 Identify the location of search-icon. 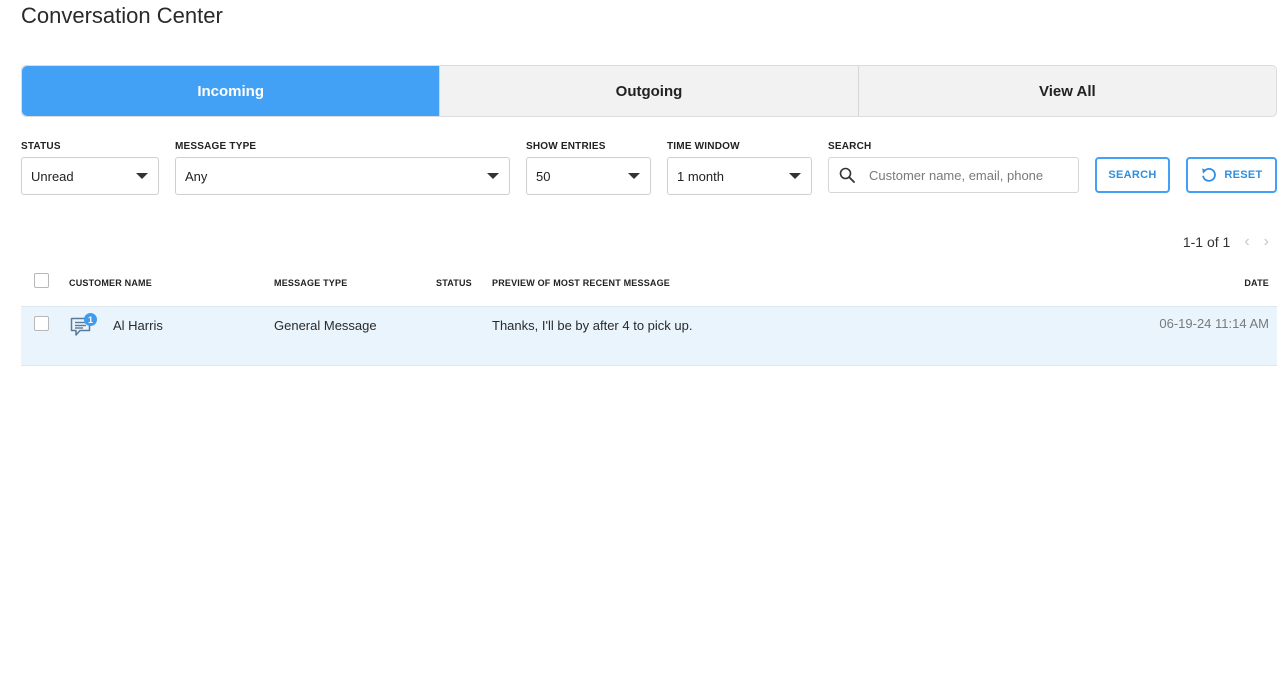
(847, 175).